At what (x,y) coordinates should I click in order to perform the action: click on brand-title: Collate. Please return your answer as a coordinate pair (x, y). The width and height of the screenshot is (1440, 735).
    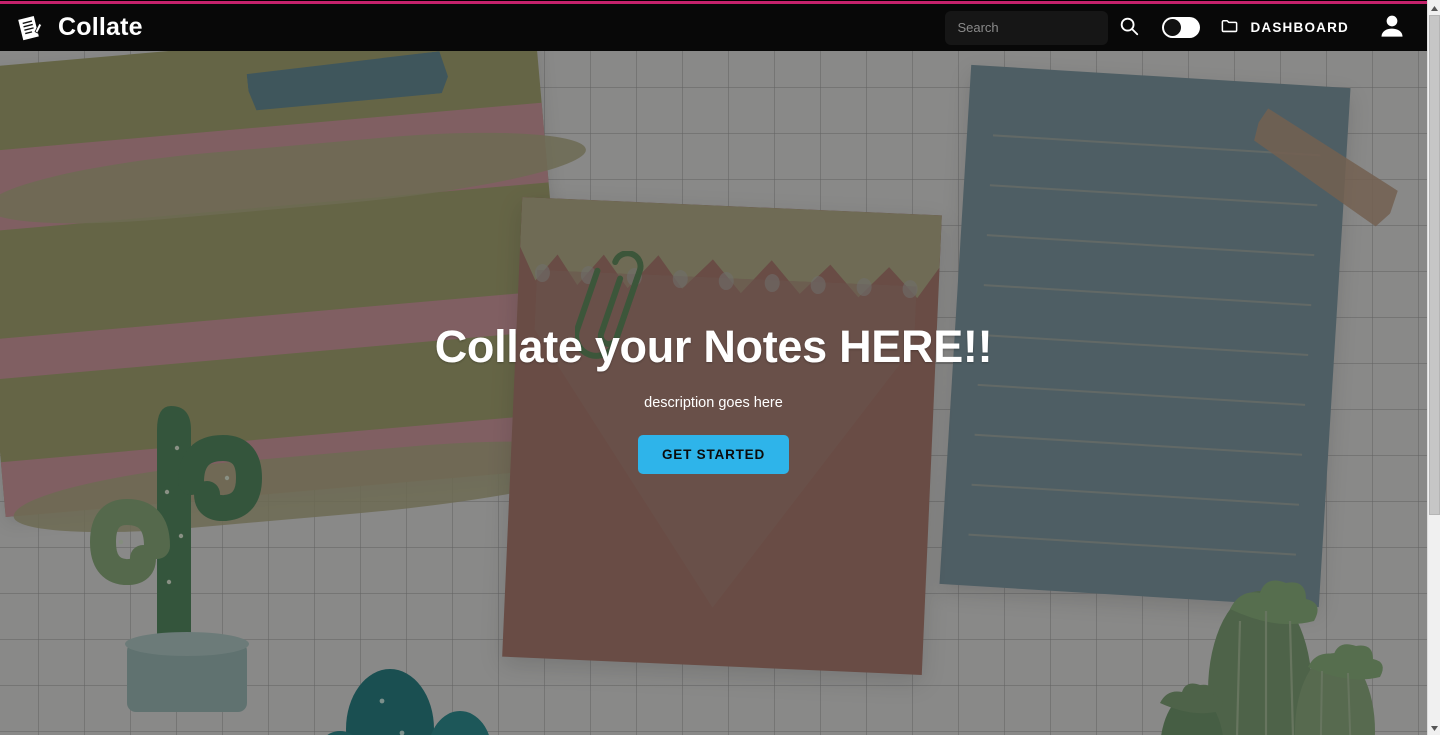
    Looking at the image, I should click on (100, 27).